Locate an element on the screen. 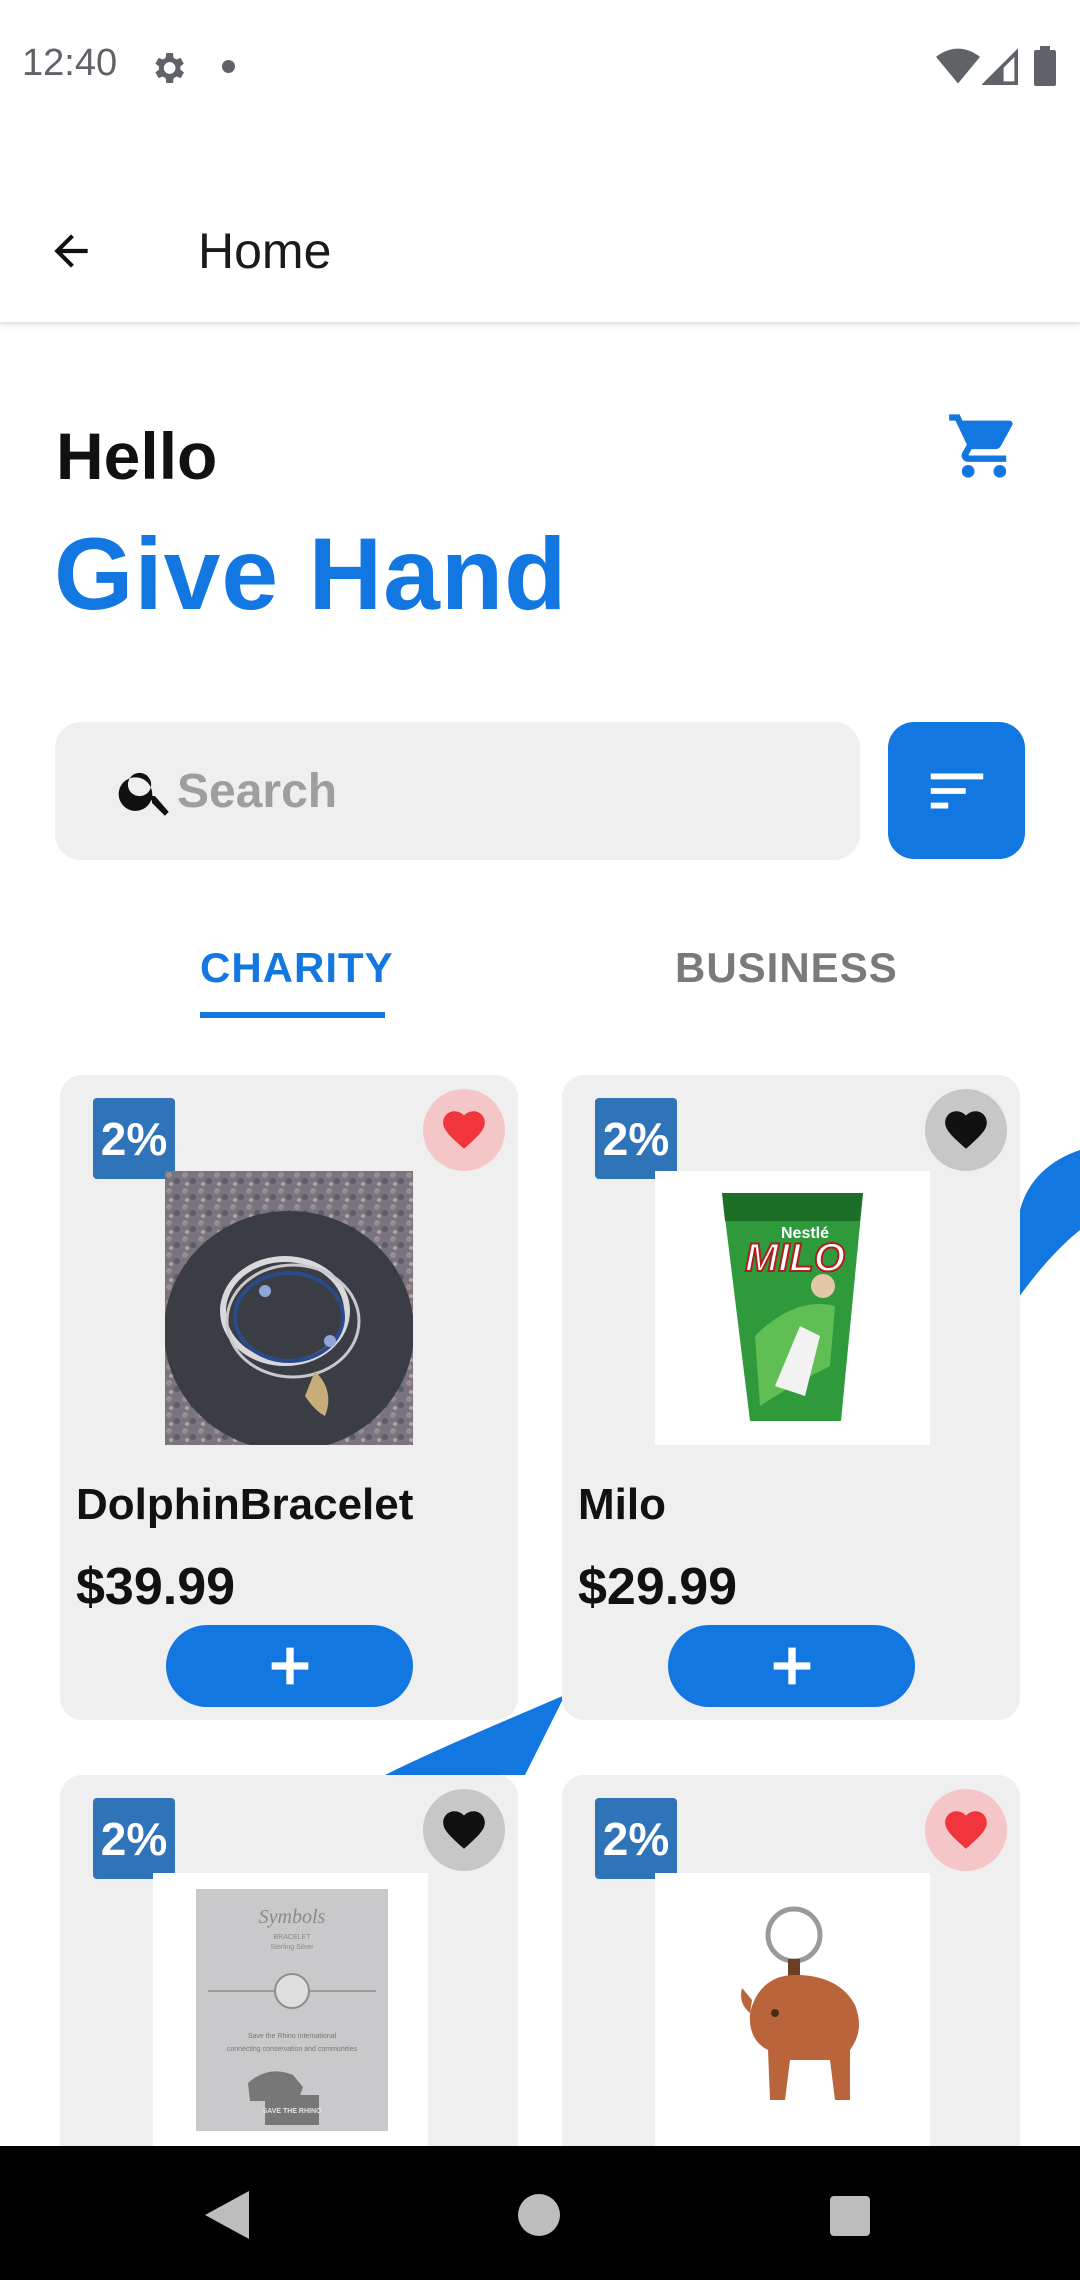  symbols-caption2-text: connecting conservation and communities is located at coordinates (292, 2049).